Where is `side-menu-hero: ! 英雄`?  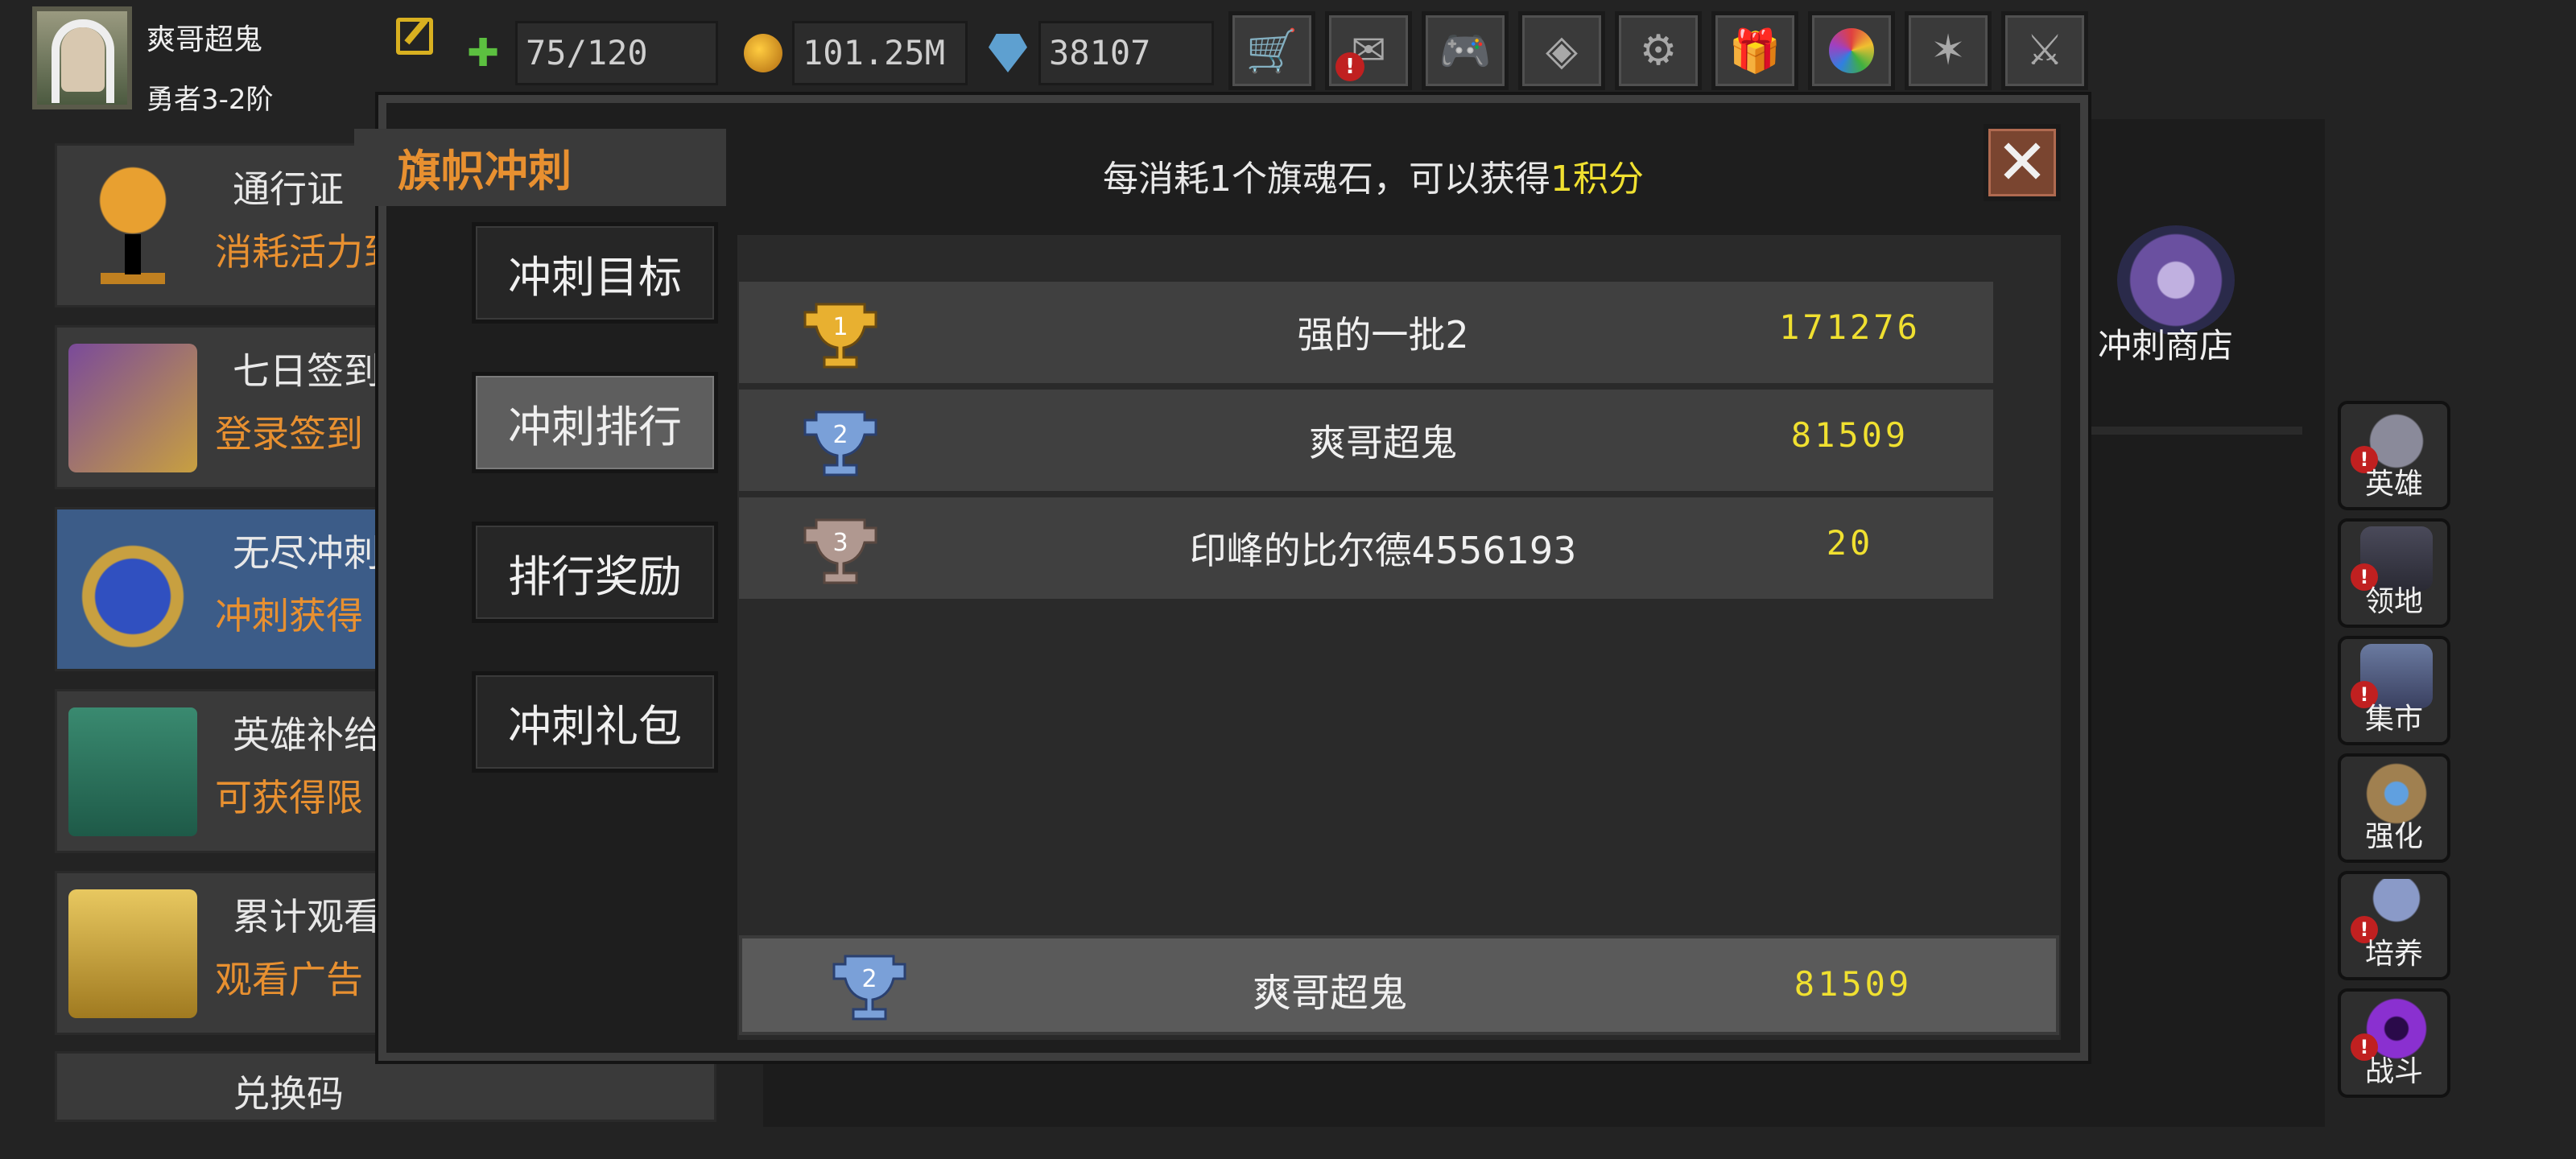 side-menu-hero: ! 英雄 is located at coordinates (2394, 455).